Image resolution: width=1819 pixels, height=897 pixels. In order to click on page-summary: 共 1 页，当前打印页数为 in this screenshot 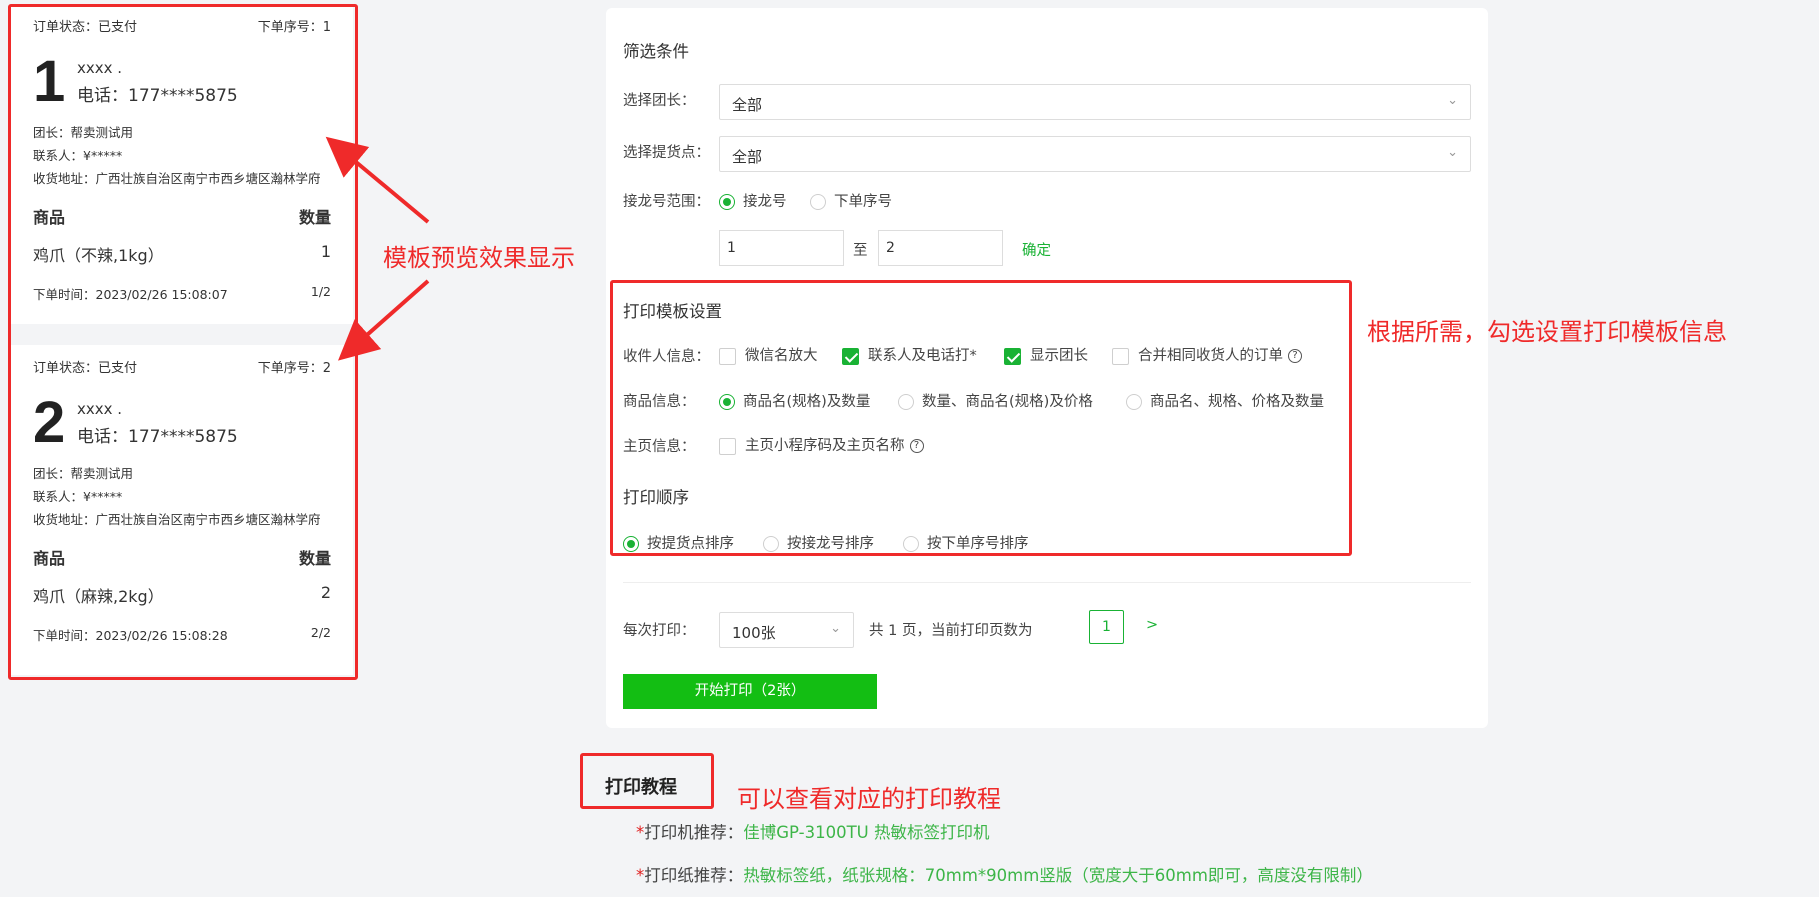, I will do `click(951, 631)`.